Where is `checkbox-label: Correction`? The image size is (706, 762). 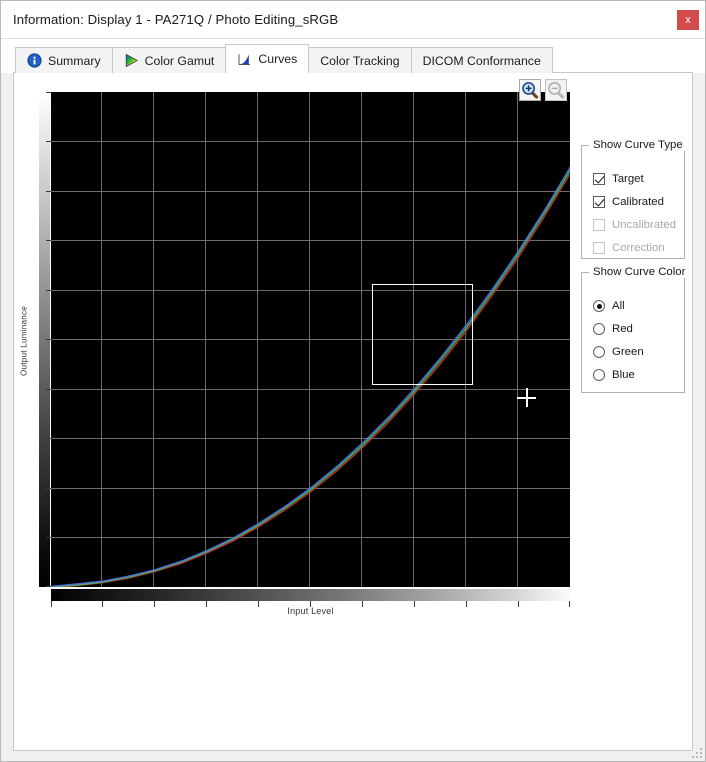 checkbox-label: Correction is located at coordinates (638, 248).